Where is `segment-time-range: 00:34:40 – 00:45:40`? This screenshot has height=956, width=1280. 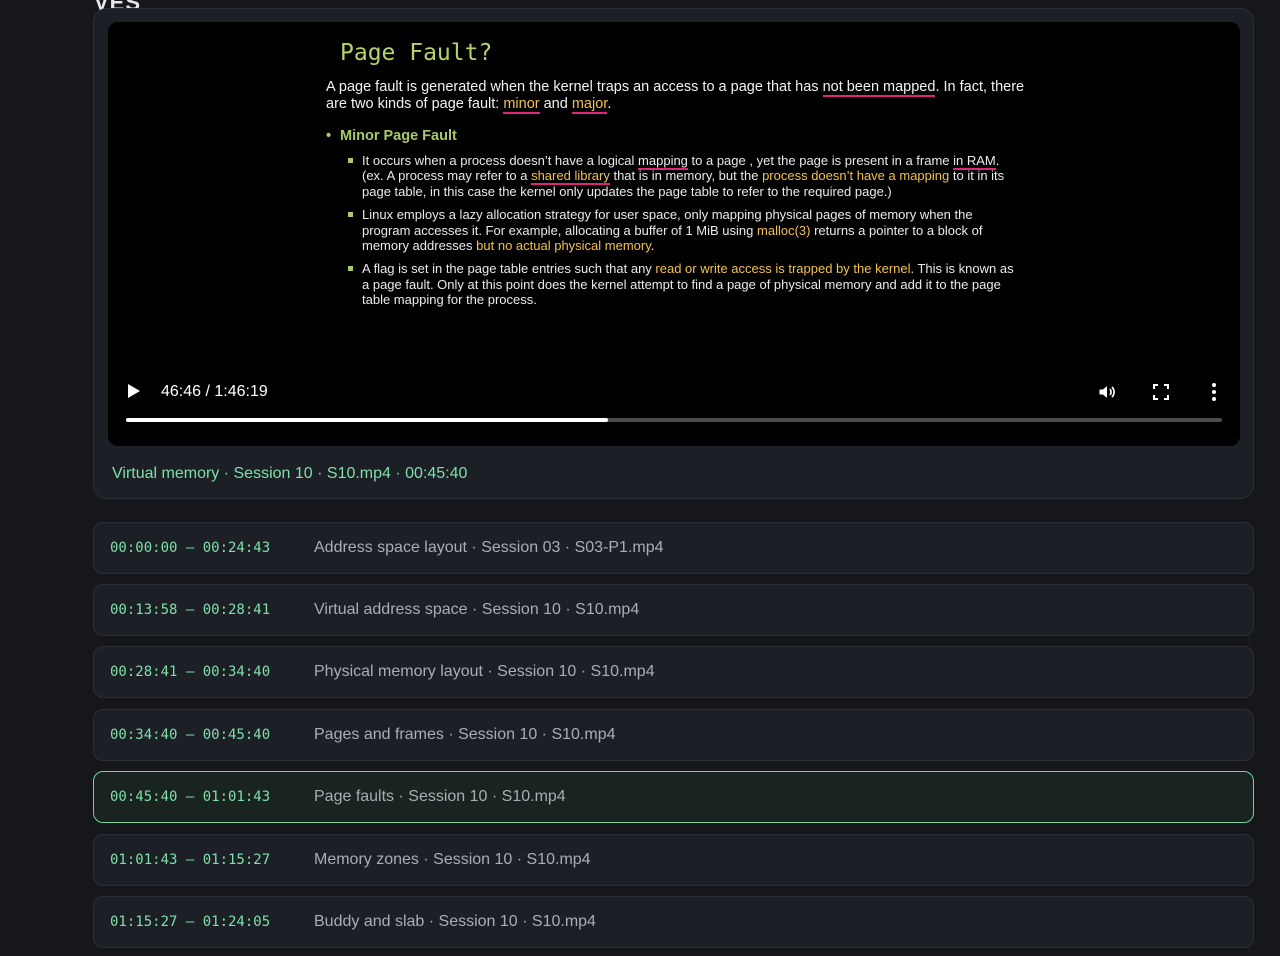
segment-time-range: 00:34:40 – 00:45:40 is located at coordinates (190, 735).